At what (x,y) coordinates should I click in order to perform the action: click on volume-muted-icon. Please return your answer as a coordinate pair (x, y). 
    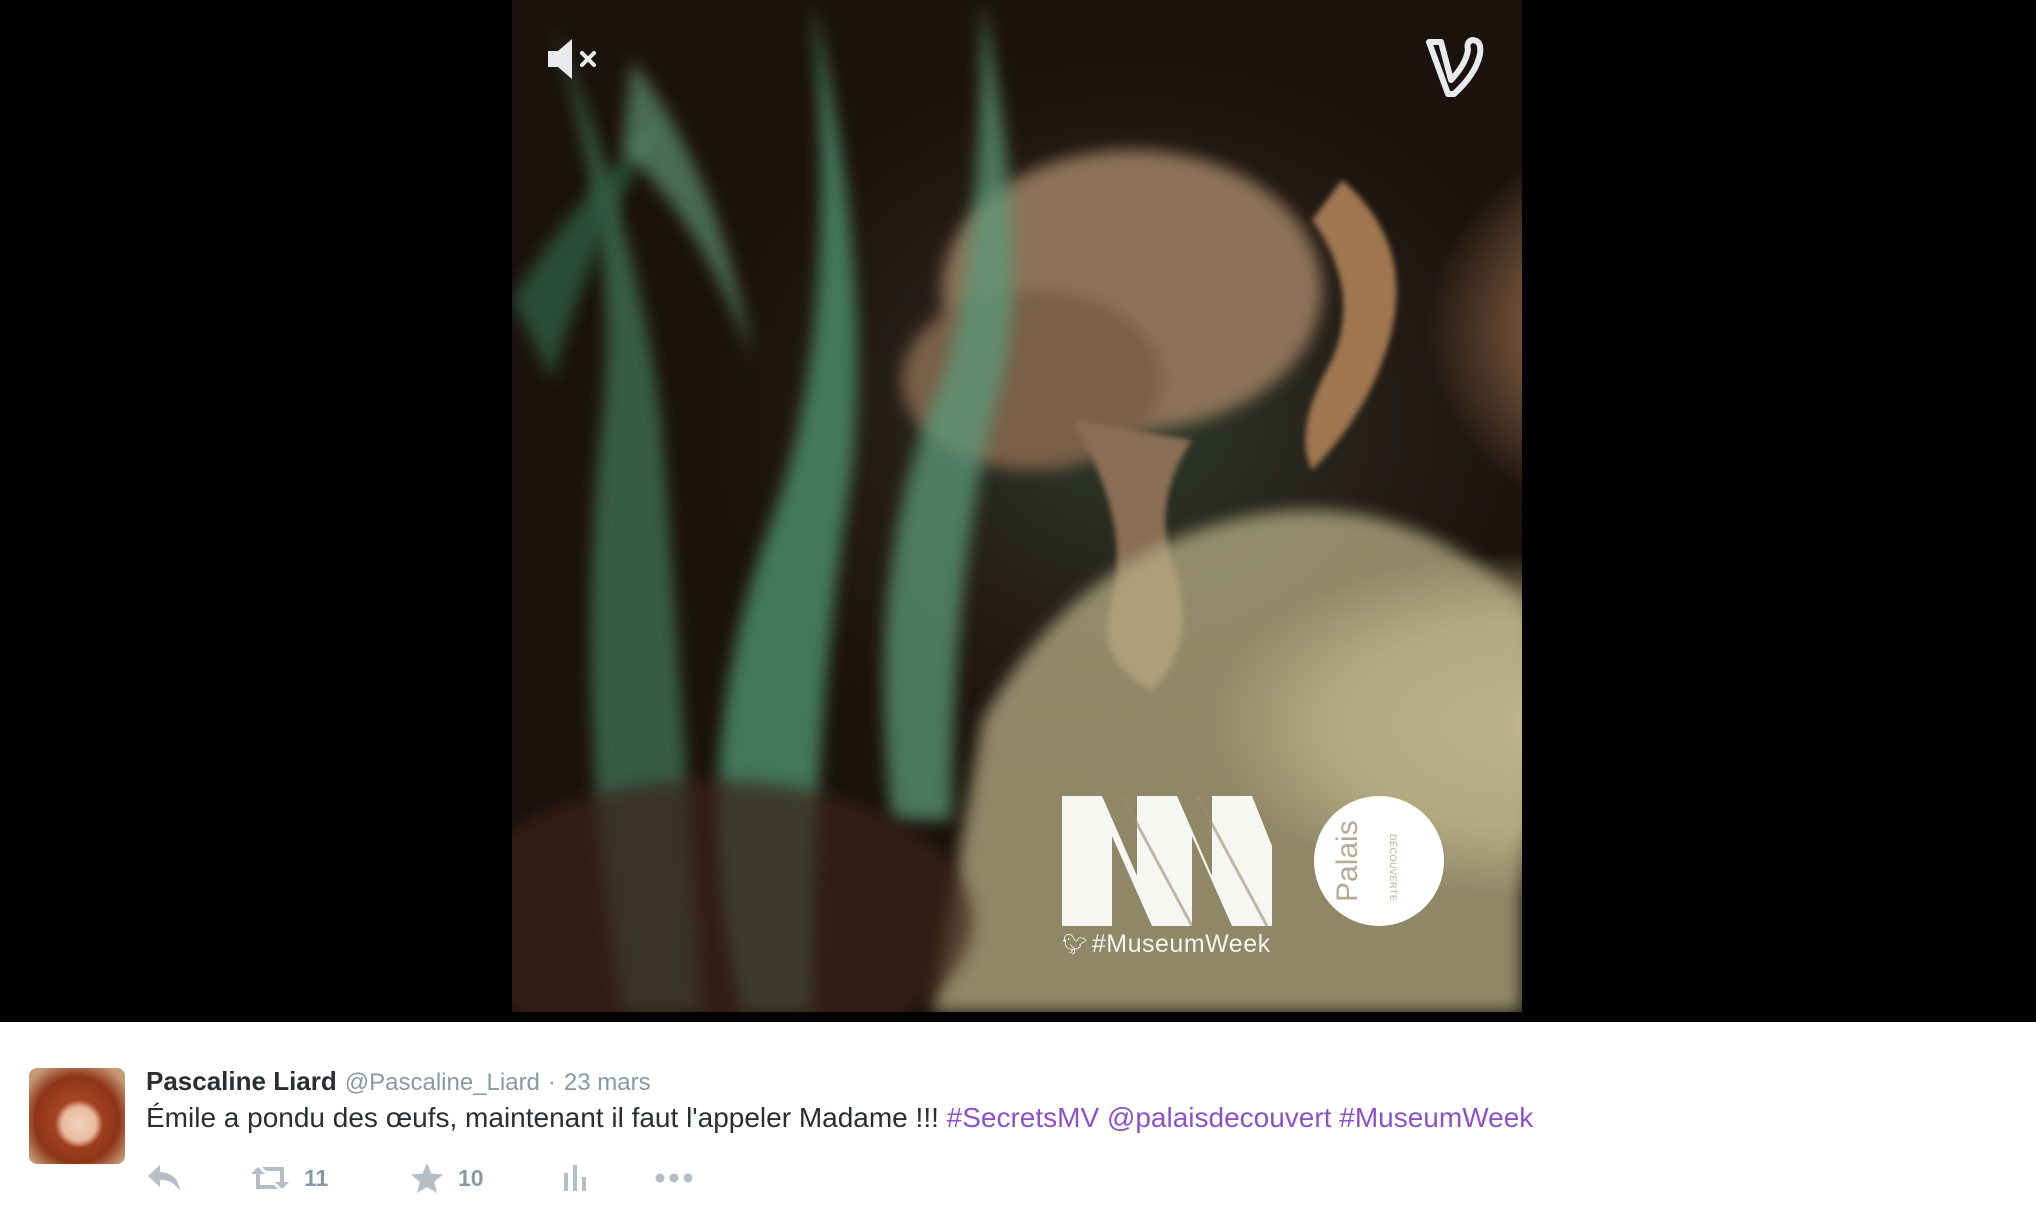
    Looking at the image, I should click on (572, 59).